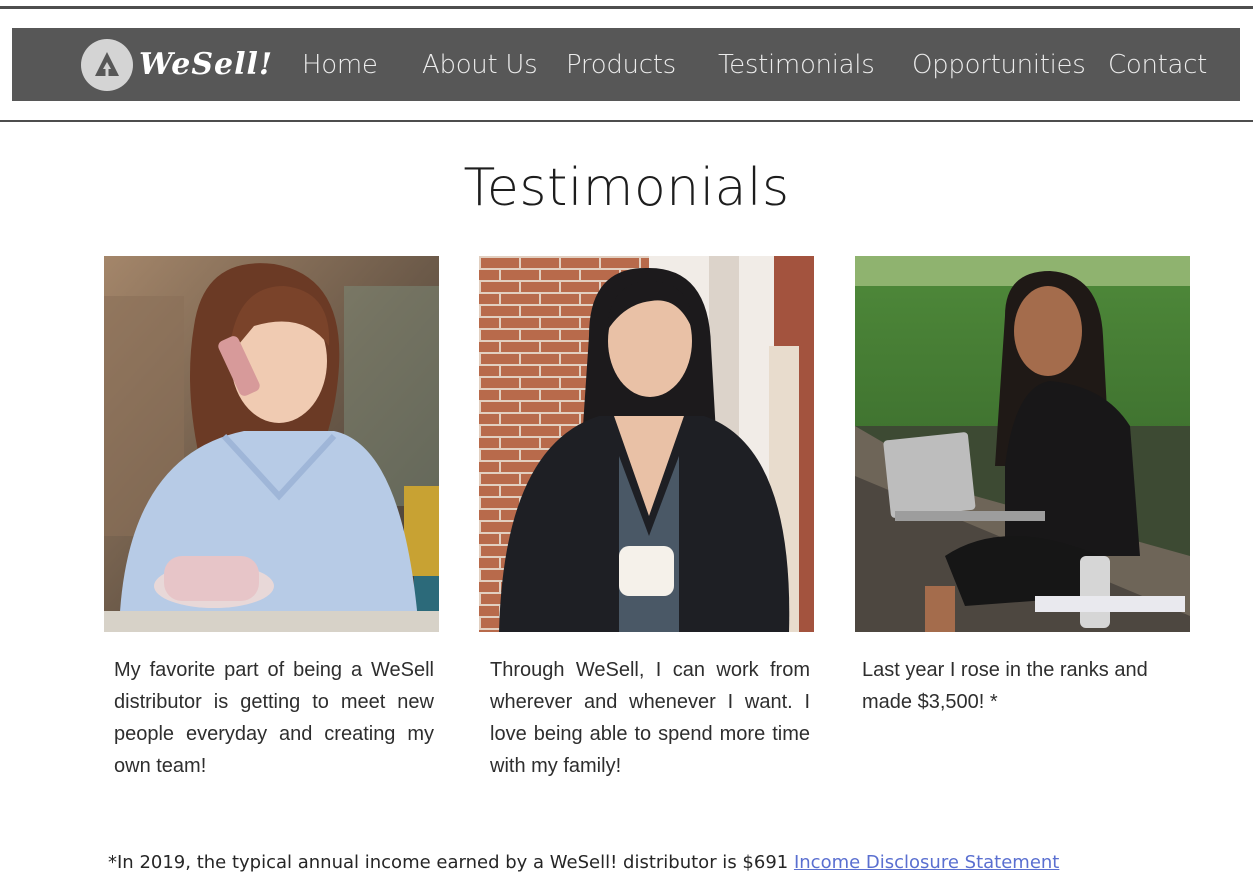 Image resolution: width=1253 pixels, height=877 pixels. What do you see at coordinates (340, 65) in the screenshot?
I see `nav-home: Home` at bounding box center [340, 65].